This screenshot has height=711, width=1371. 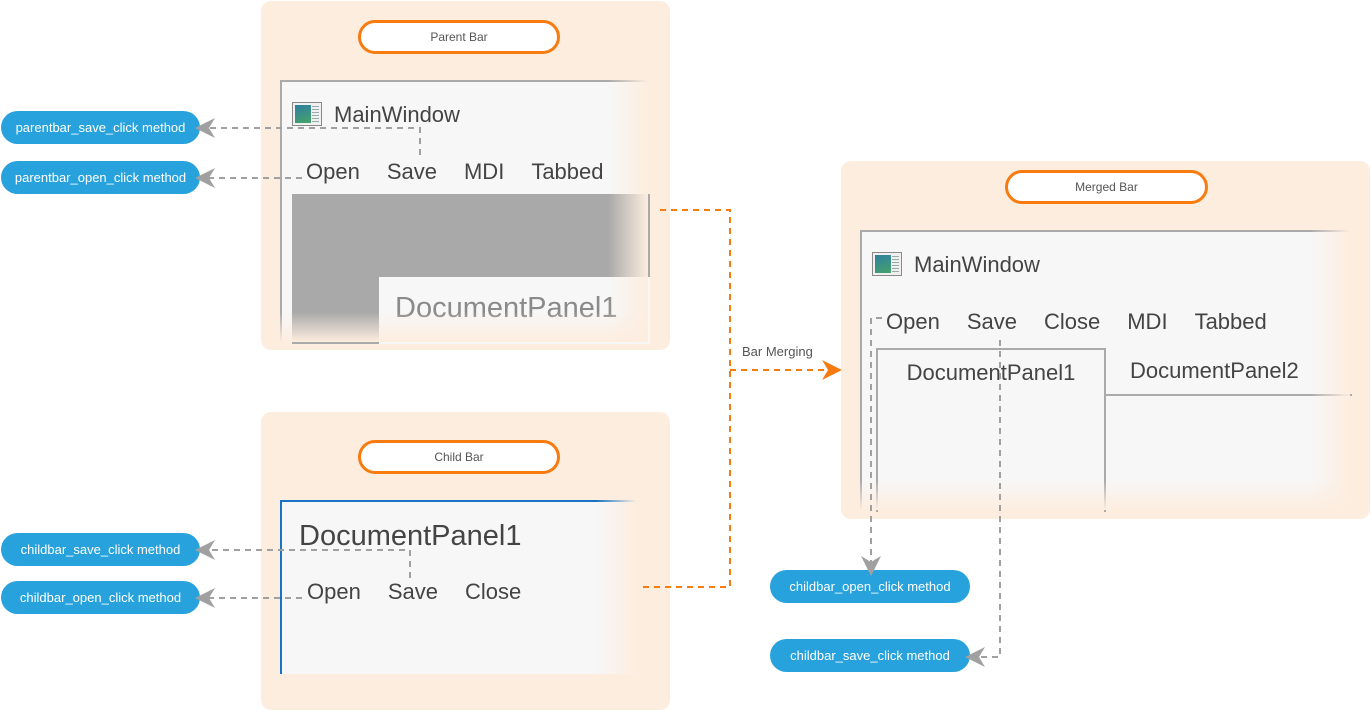 I want to click on child-bar-label: Child Bar, so click(x=459, y=457).